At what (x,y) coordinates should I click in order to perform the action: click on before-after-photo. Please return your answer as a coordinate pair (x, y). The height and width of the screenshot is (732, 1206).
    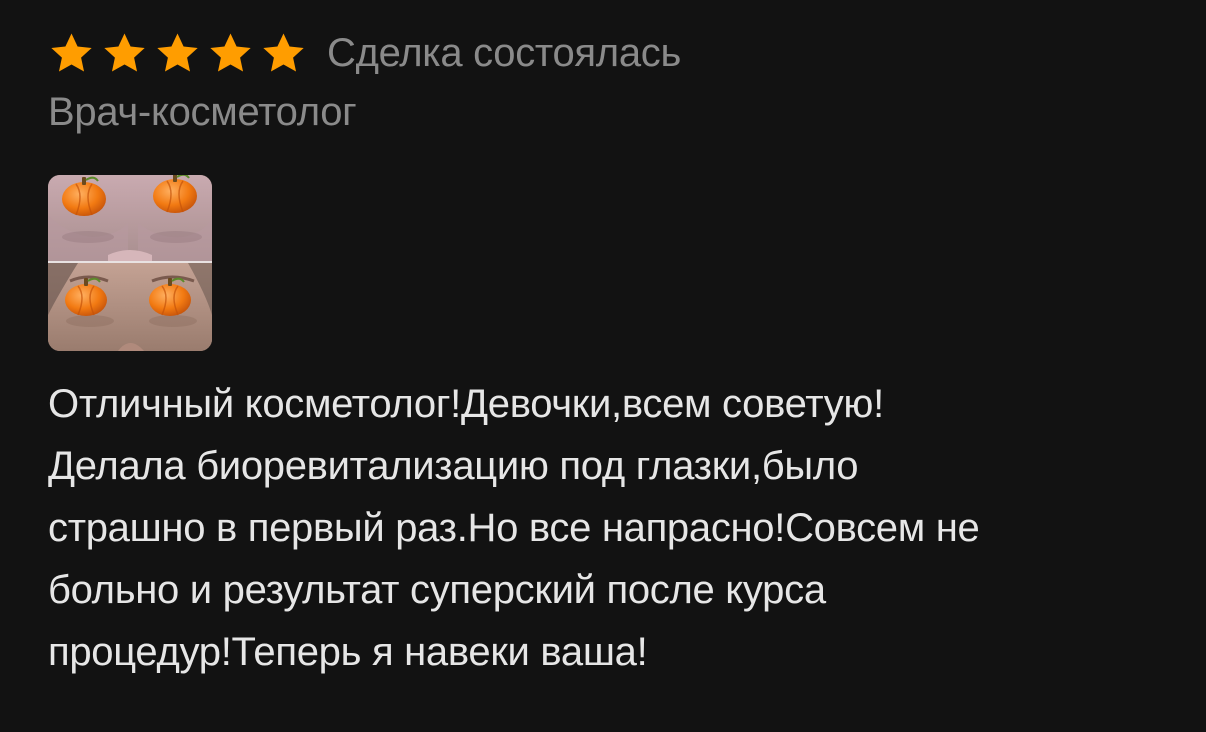
    Looking at the image, I should click on (130, 263).